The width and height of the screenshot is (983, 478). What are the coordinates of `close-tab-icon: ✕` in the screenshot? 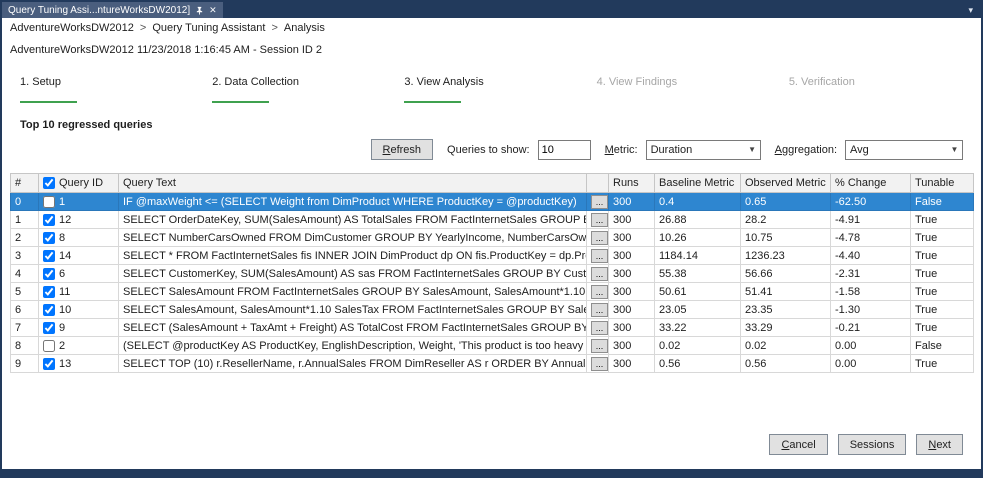 It's located at (213, 10).